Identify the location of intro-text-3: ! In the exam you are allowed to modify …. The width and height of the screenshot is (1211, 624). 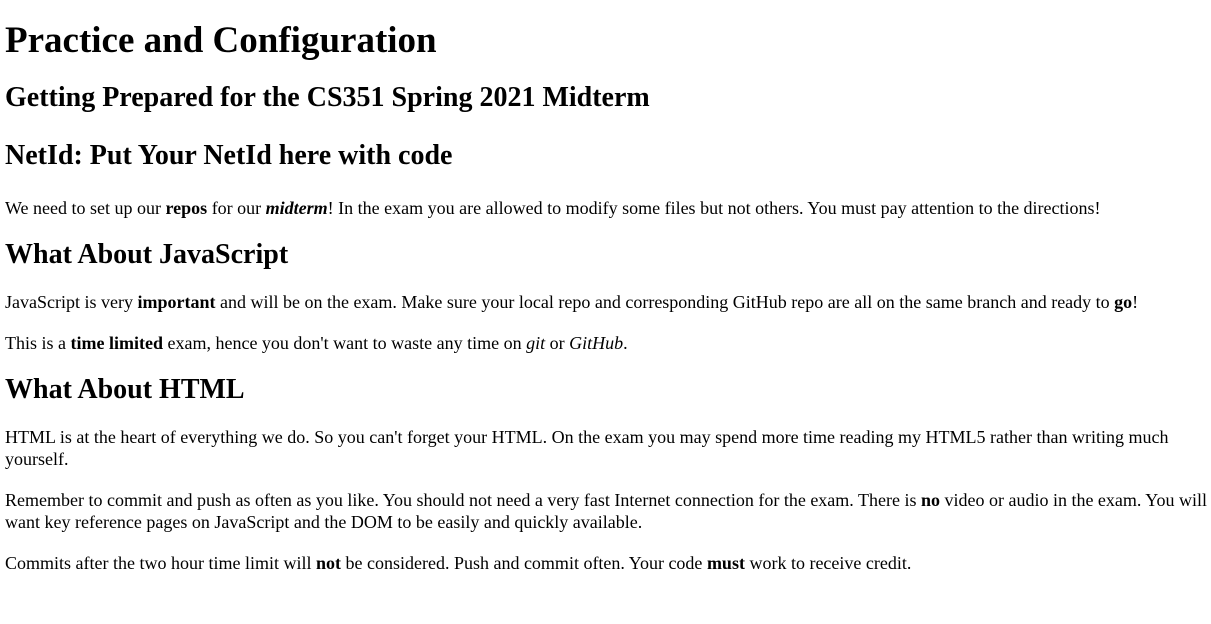
(714, 208).